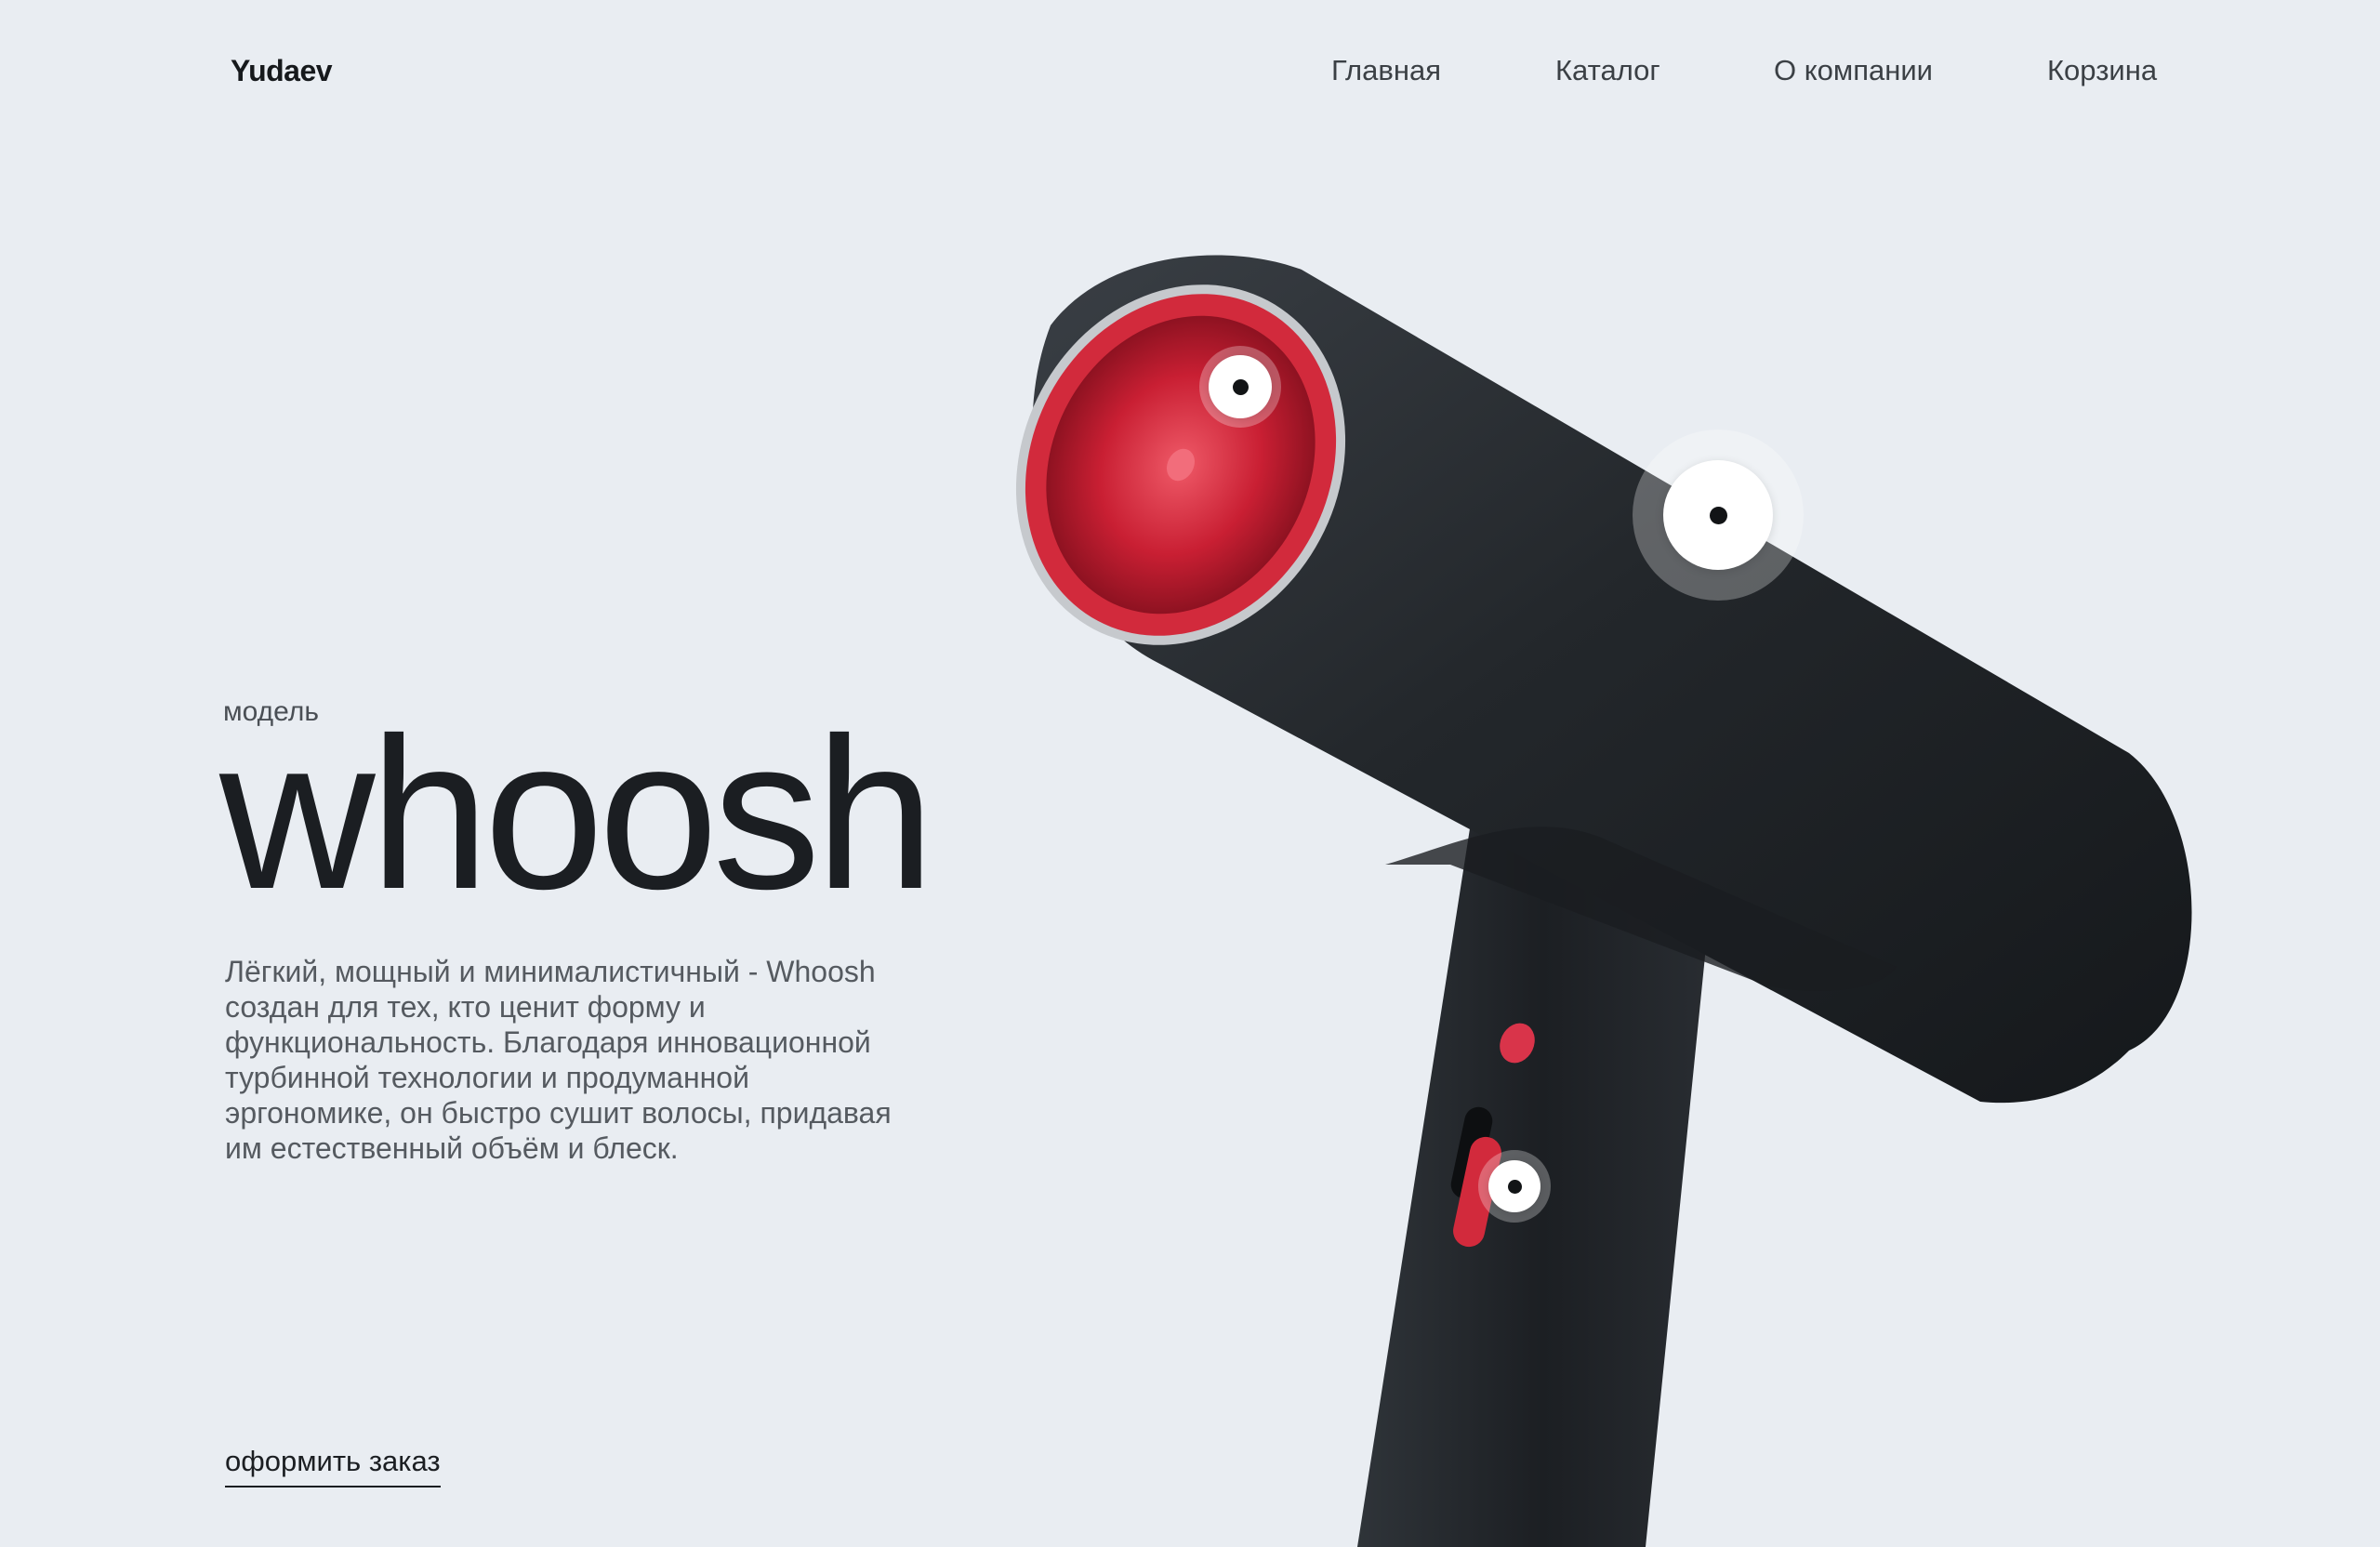  What do you see at coordinates (333, 1466) in the screenshot?
I see `order-button: оформить заказ` at bounding box center [333, 1466].